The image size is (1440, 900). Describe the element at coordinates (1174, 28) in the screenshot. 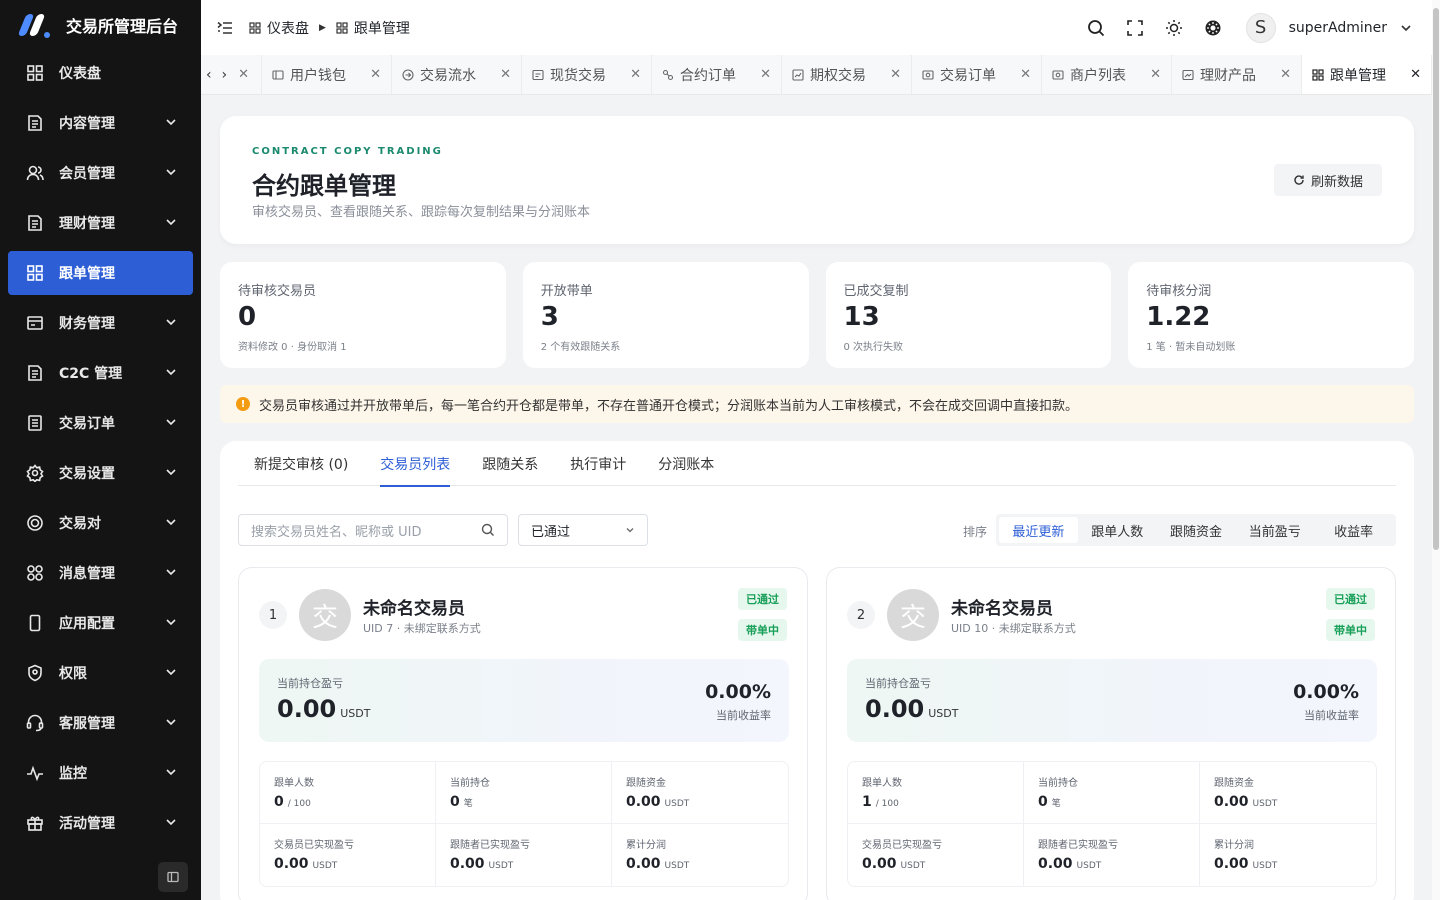

I see `sun-icon` at that location.